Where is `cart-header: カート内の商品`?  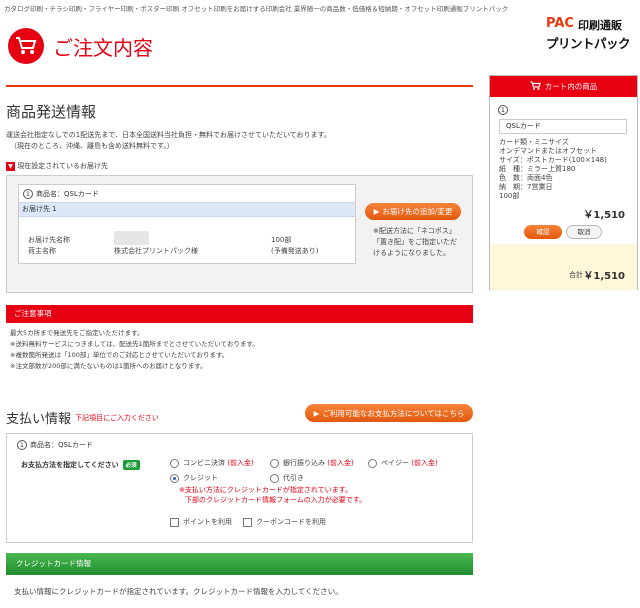 cart-header: カート内の商品 is located at coordinates (563, 86).